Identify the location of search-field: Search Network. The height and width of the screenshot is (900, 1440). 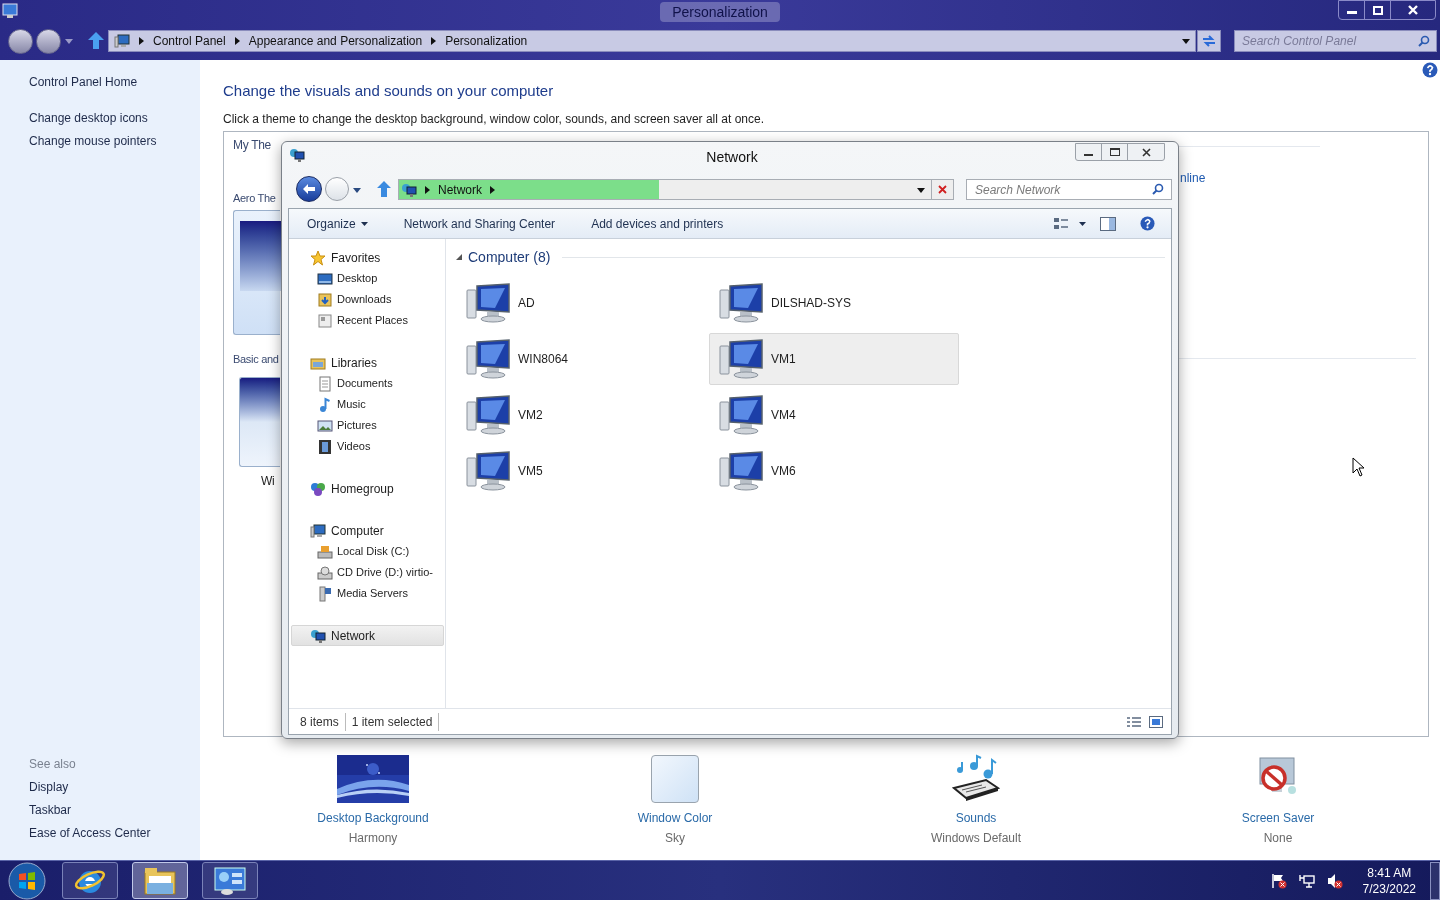
(1069, 189).